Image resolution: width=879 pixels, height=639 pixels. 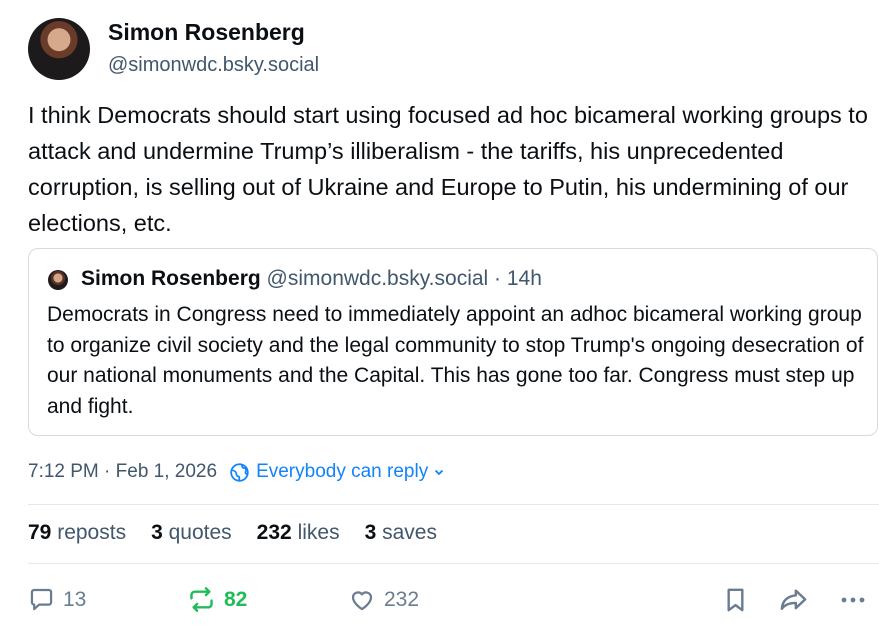 I want to click on more-options-button, so click(x=853, y=600).